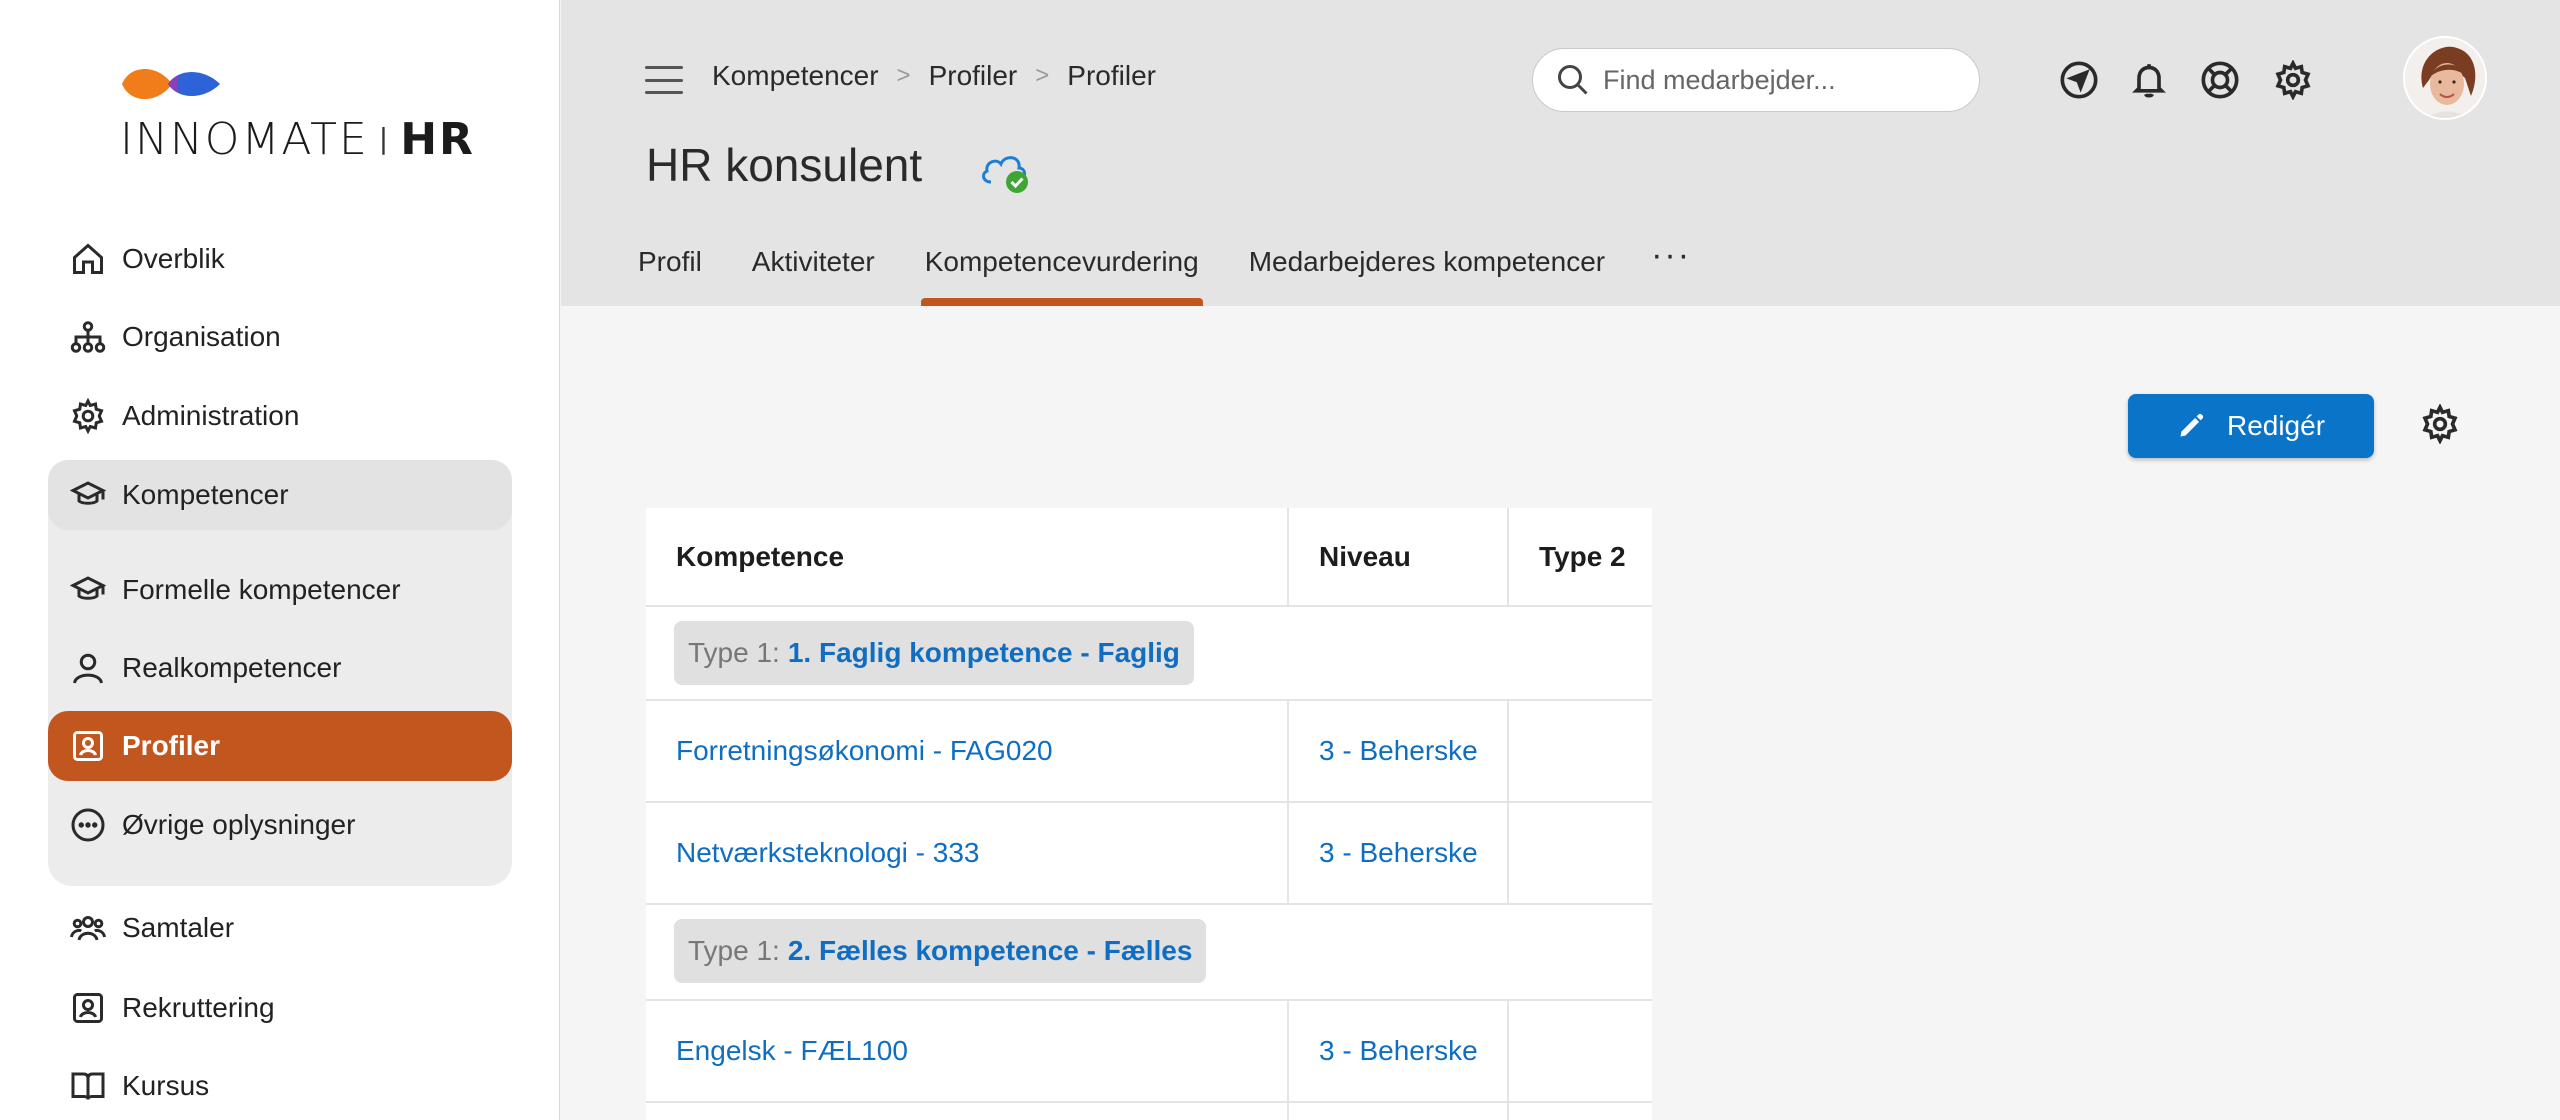  I want to click on competence-link: Netværksteknologi - 333, so click(827, 853).